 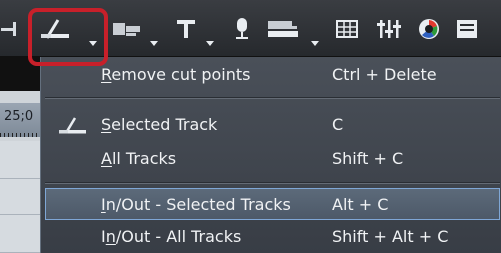 What do you see at coordinates (338, 124) in the screenshot?
I see `menu-item-shortcut: C` at bounding box center [338, 124].